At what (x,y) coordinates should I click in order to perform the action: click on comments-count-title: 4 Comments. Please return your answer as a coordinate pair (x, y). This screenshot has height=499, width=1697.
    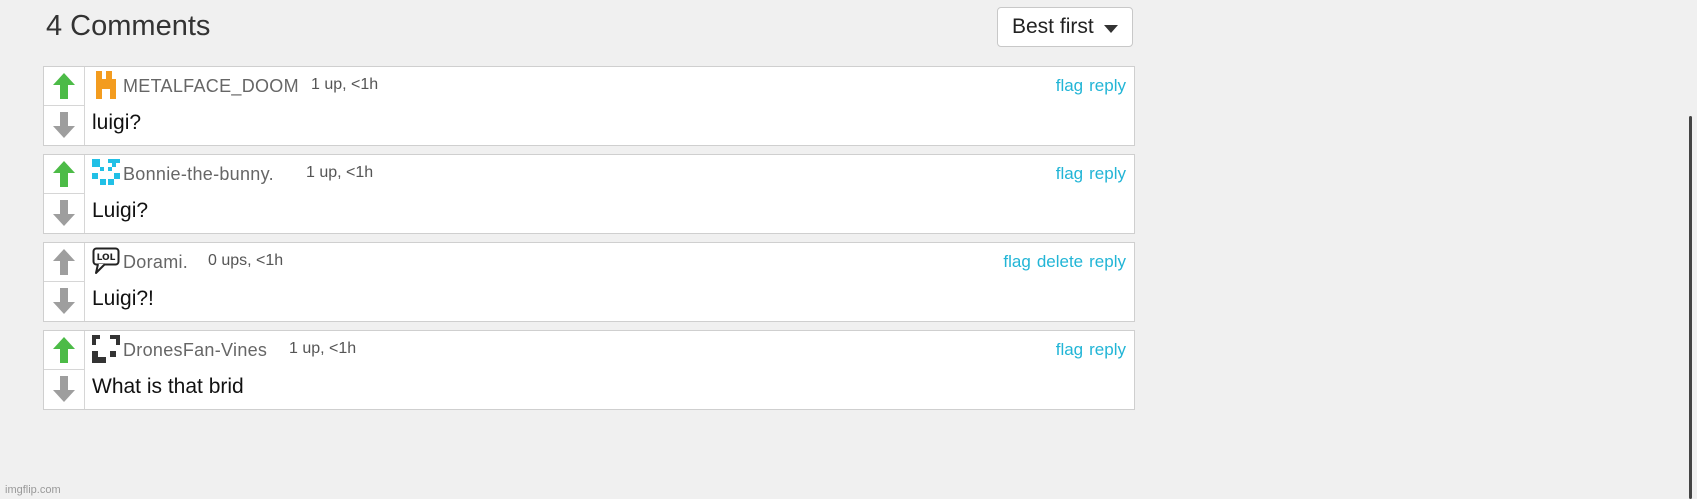
    Looking at the image, I should click on (128, 26).